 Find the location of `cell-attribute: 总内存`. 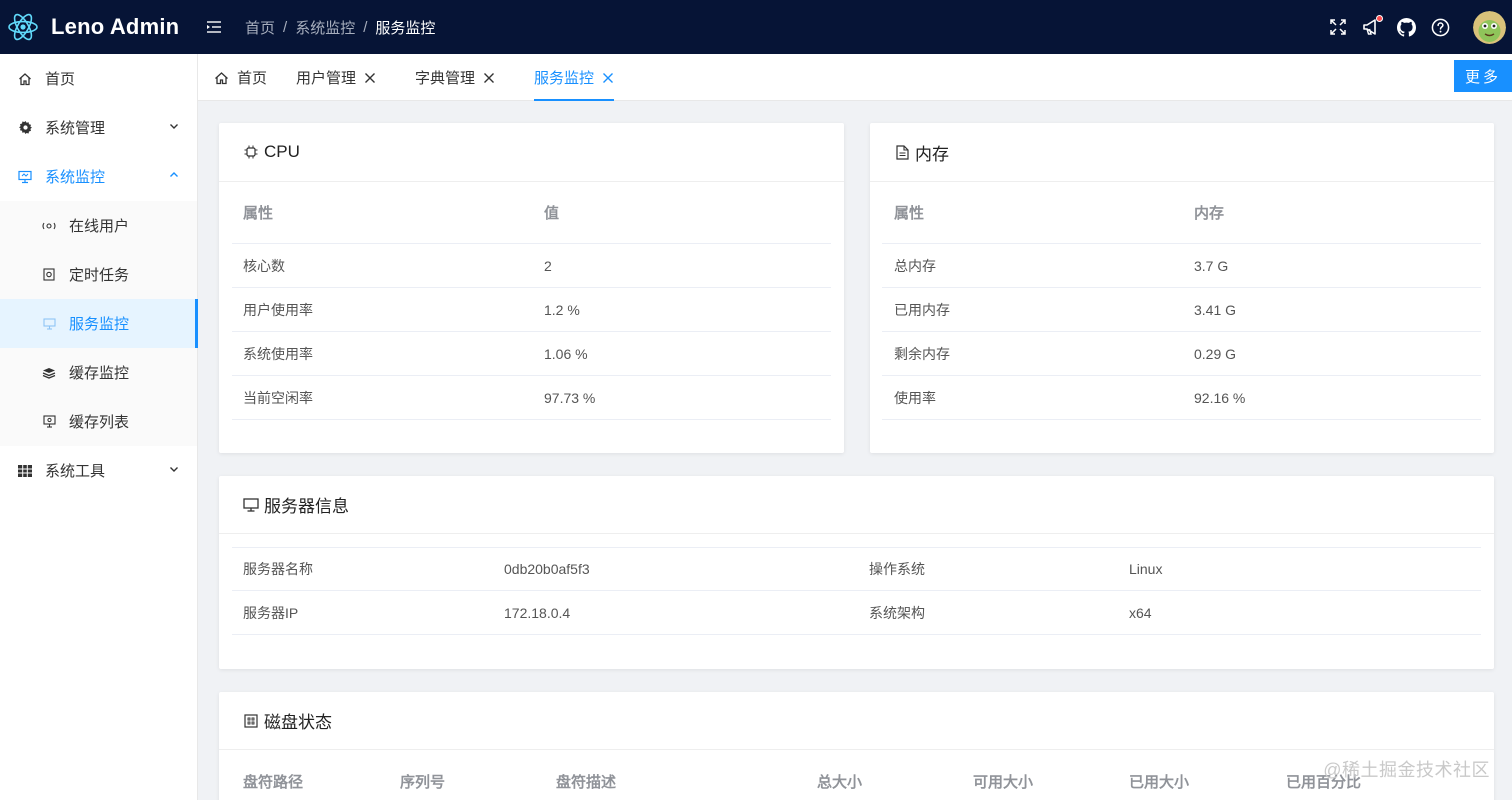

cell-attribute: 总内存 is located at coordinates (915, 265).